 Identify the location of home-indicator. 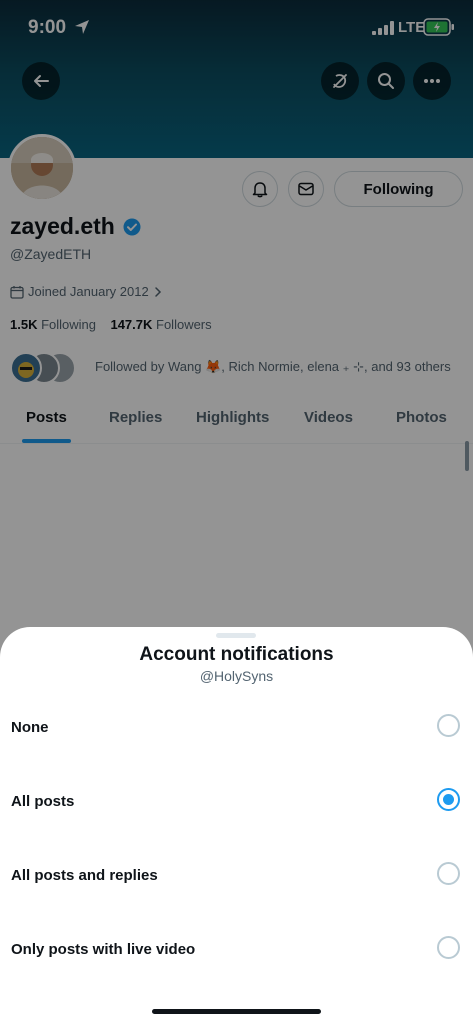
(236, 1011).